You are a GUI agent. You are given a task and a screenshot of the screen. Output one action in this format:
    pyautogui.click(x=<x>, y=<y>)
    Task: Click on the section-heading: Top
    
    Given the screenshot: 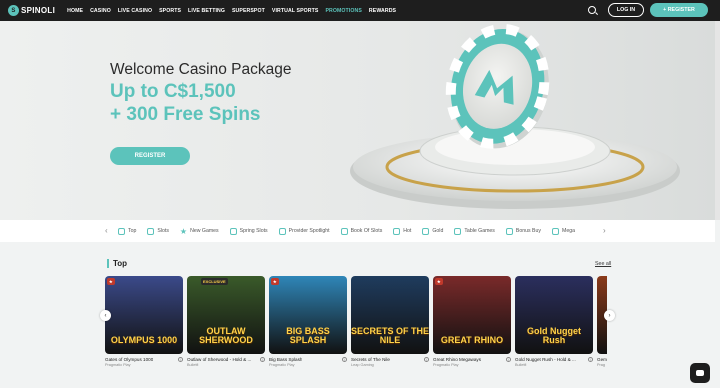 What is the action you would take?
    pyautogui.click(x=117, y=263)
    